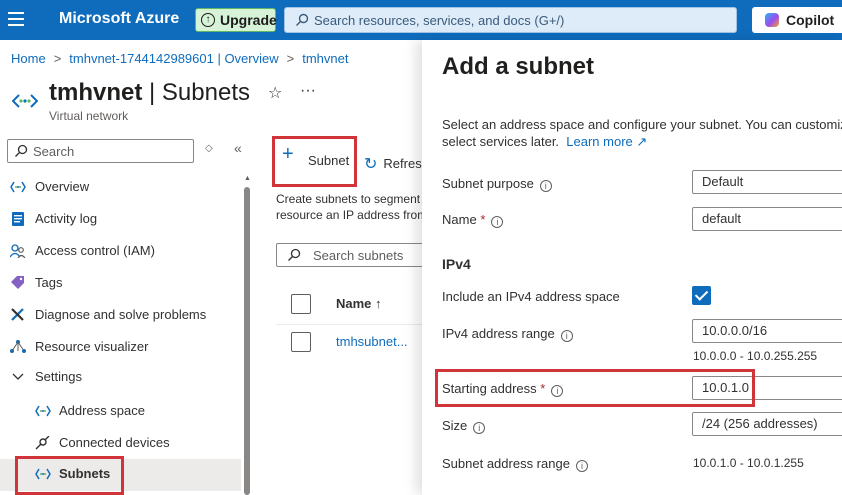 Image resolution: width=842 pixels, height=495 pixels. Describe the element at coordinates (349, 215) in the screenshot. I see `description-line: resource an IP address from` at that location.